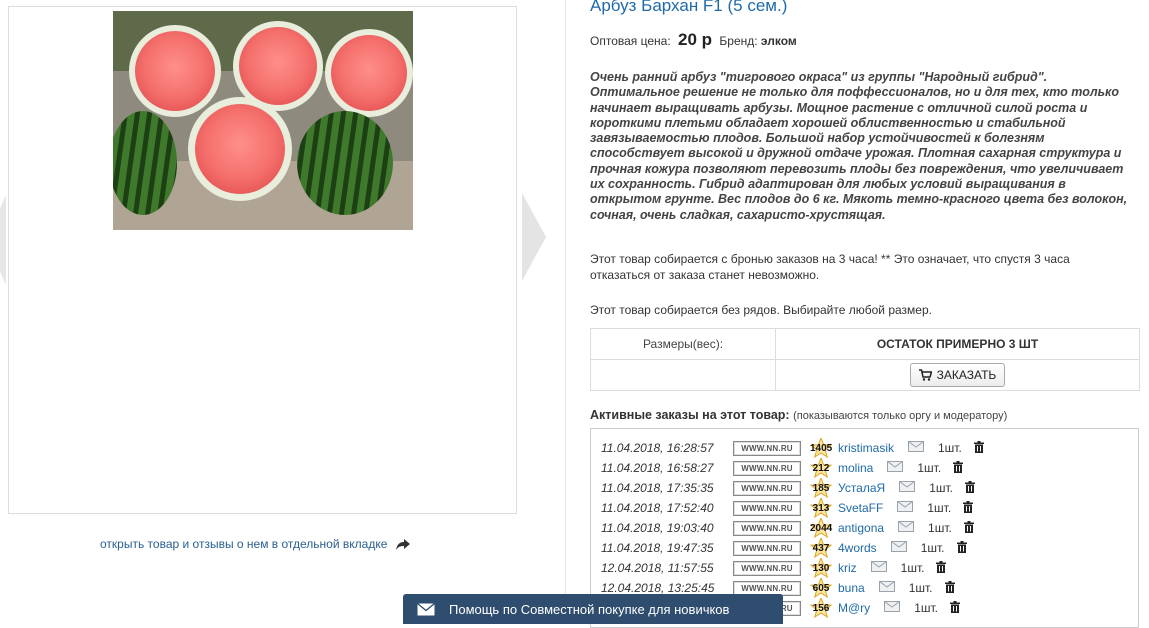 The height and width of the screenshot is (628, 1149). I want to click on order-username: 4words, so click(857, 548).